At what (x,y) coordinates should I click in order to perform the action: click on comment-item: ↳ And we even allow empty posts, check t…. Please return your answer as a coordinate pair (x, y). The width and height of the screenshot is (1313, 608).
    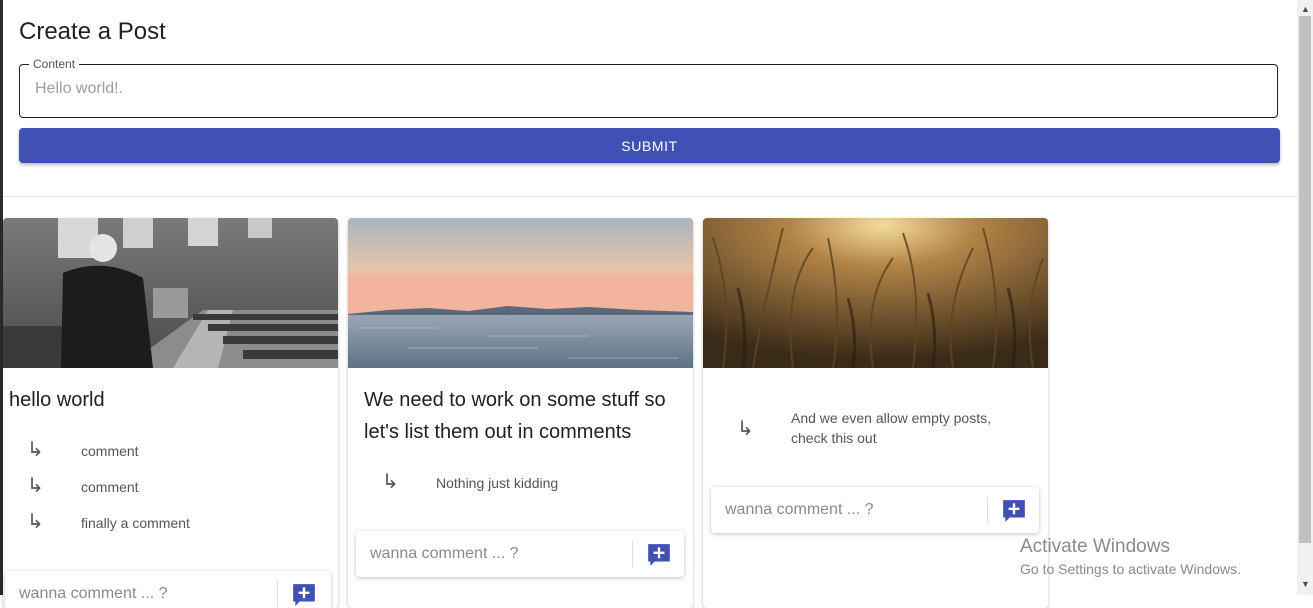
    Looking at the image, I should click on (875, 430).